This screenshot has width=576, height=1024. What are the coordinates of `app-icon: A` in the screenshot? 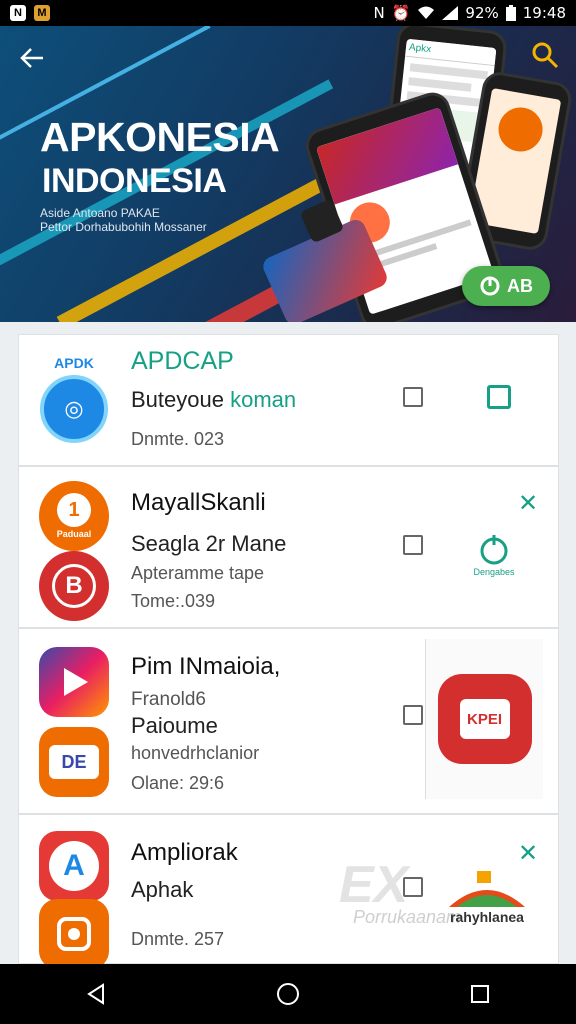 It's located at (74, 866).